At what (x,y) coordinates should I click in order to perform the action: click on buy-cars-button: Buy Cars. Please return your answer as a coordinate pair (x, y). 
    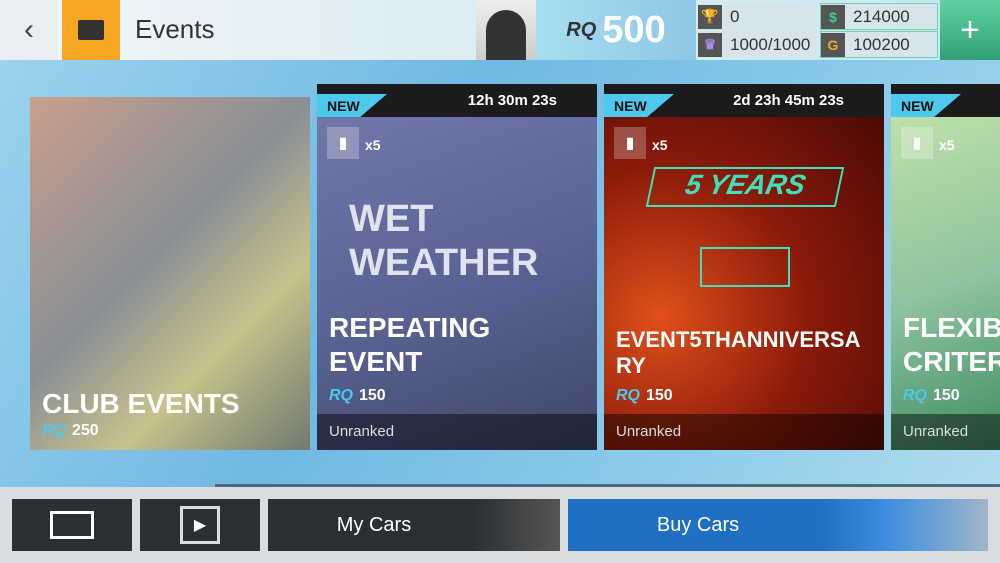
    Looking at the image, I should click on (778, 525).